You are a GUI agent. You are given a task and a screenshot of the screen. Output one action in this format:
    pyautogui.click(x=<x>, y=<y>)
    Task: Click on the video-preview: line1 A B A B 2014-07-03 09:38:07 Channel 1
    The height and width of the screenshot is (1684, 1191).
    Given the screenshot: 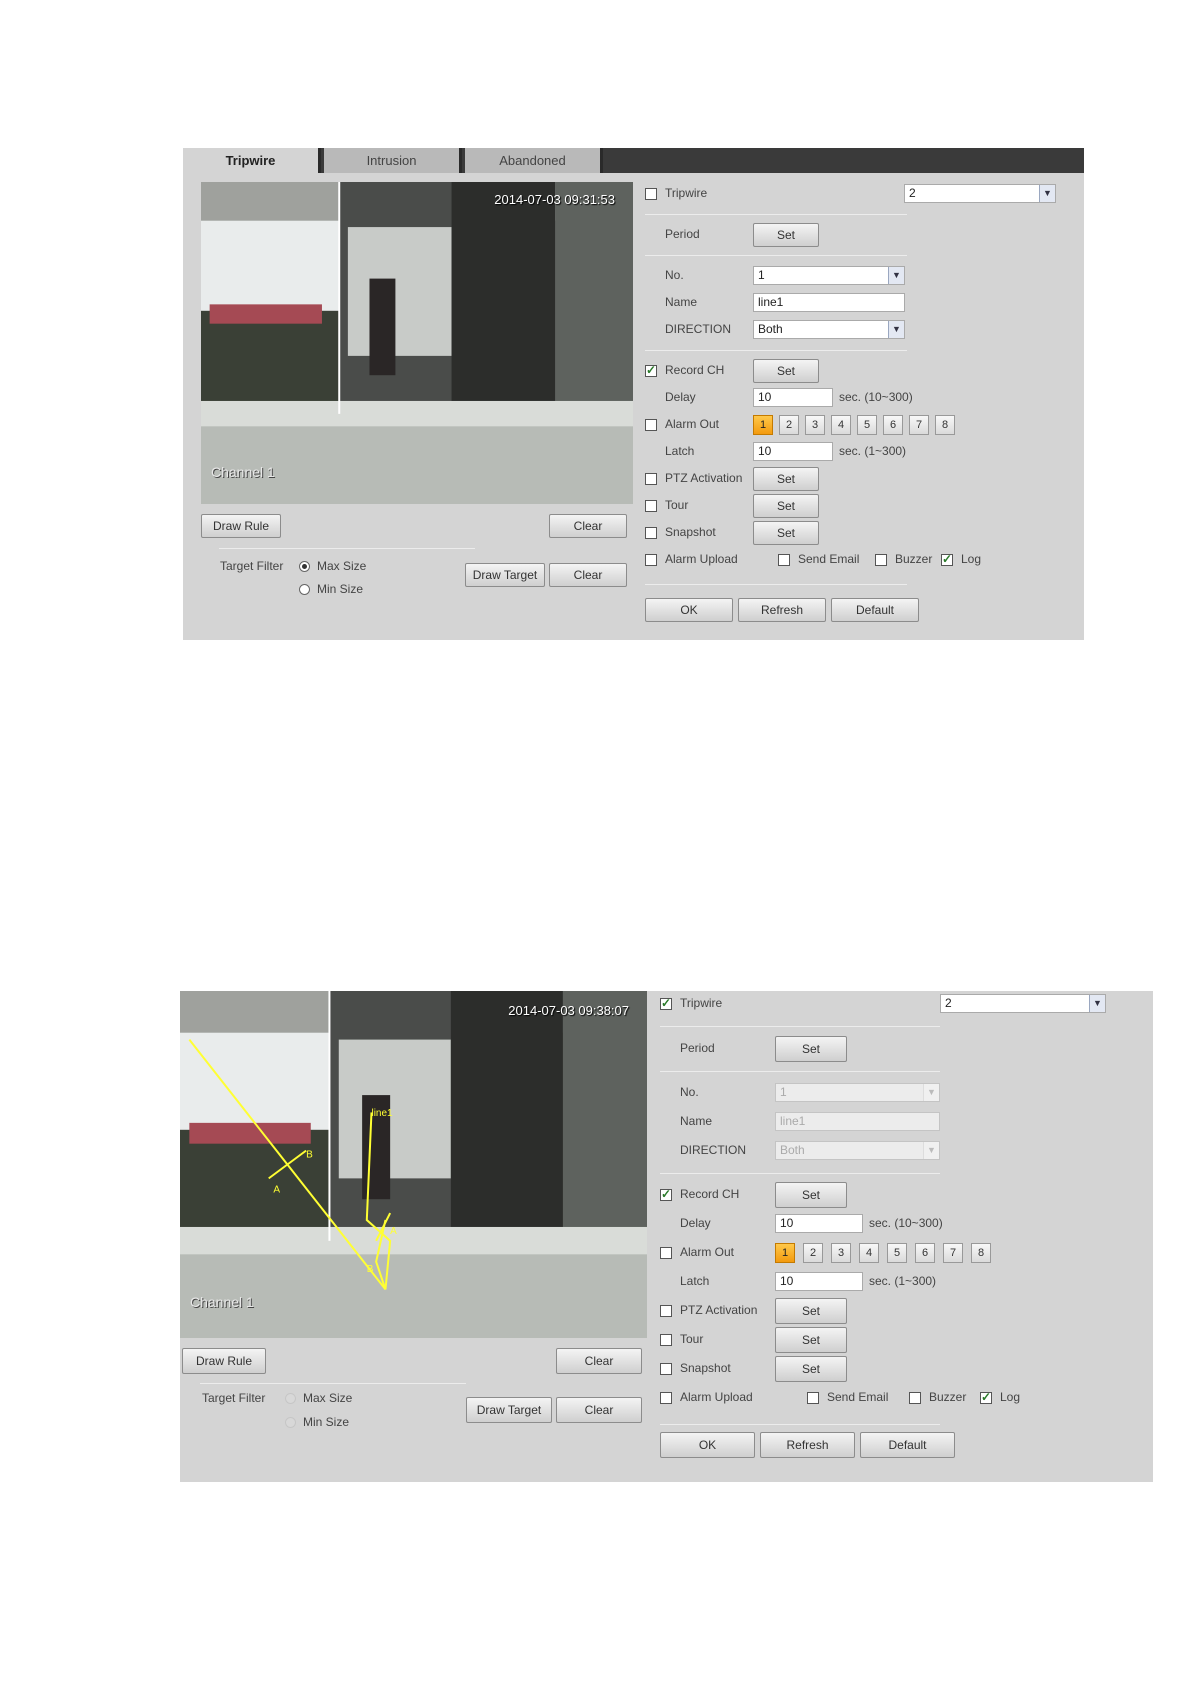 What is the action you would take?
    pyautogui.click(x=413, y=1164)
    